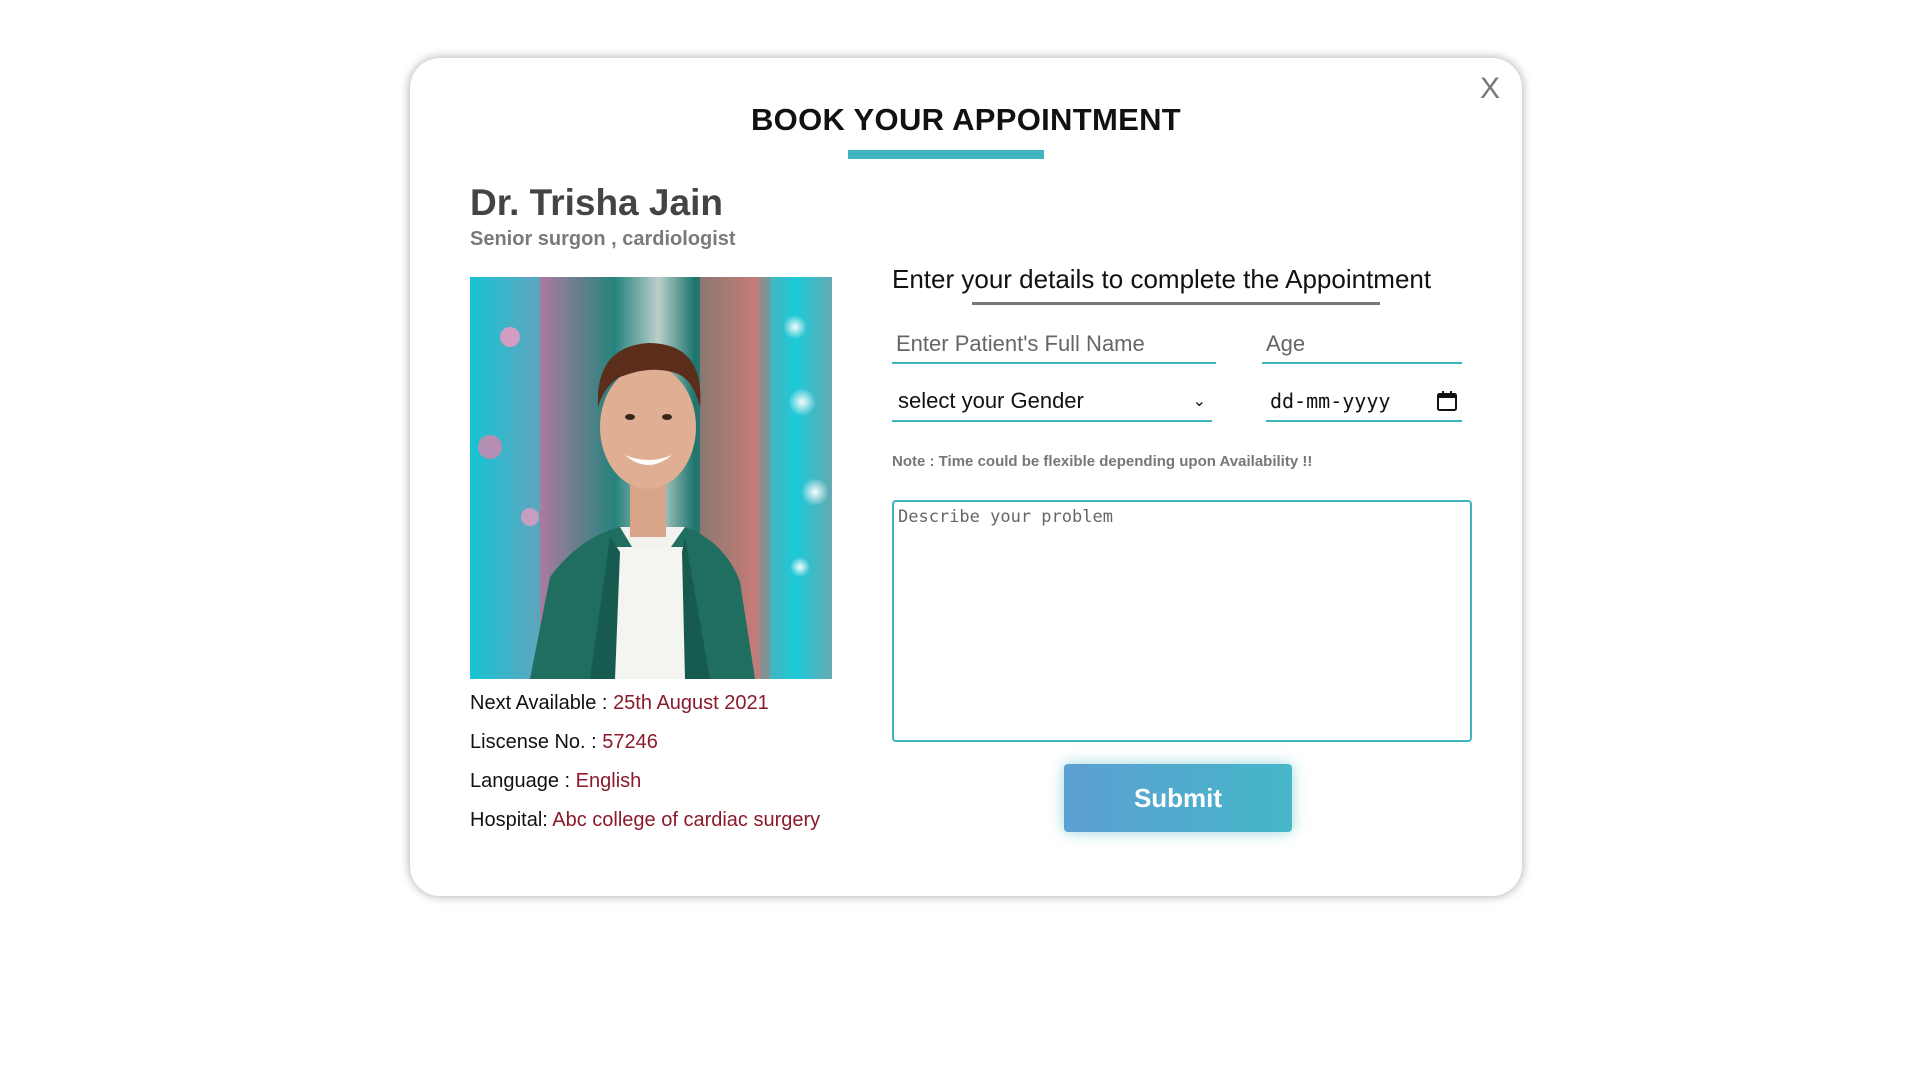 Image resolution: width=1920 pixels, height=1080 pixels. Describe the element at coordinates (630, 742) in the screenshot. I see `license-value: 57246` at that location.